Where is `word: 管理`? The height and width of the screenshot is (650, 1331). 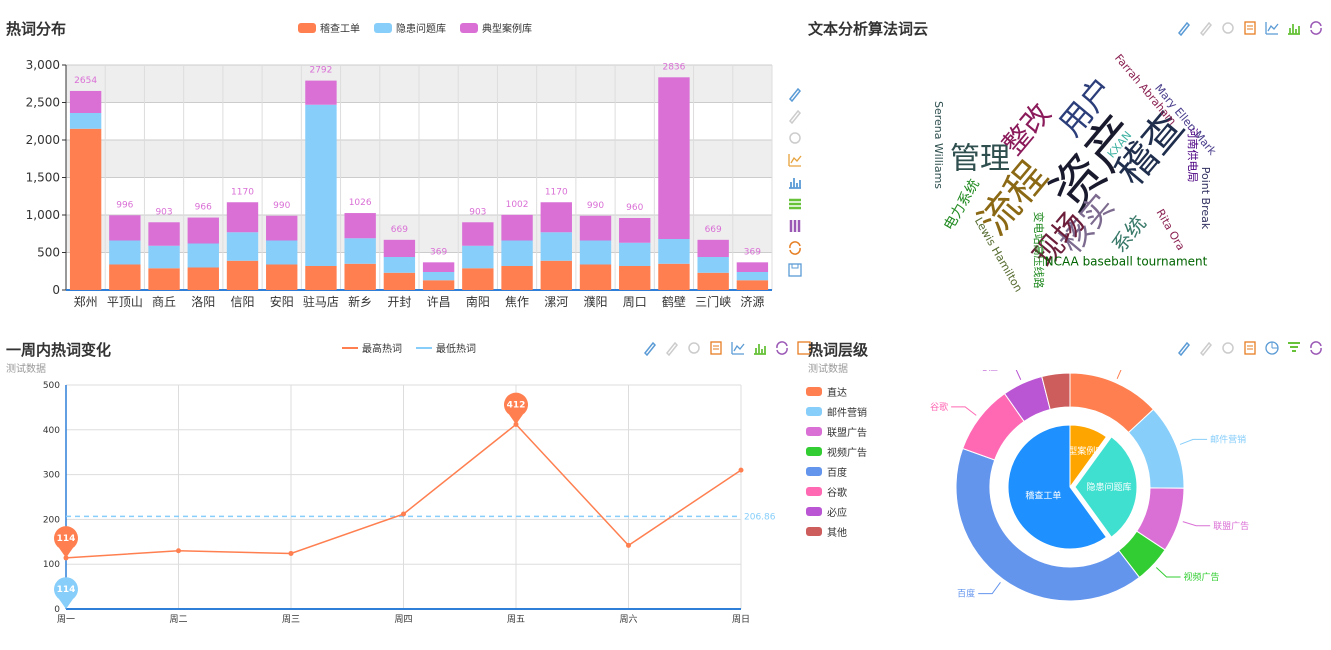 word: 管理 is located at coordinates (980, 159).